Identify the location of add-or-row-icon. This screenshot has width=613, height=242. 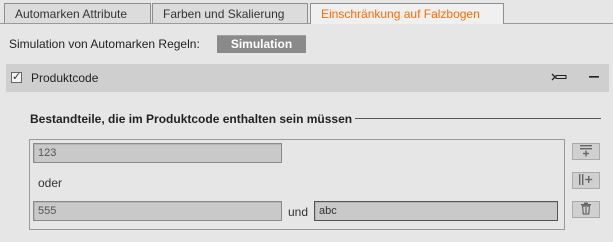
(586, 152).